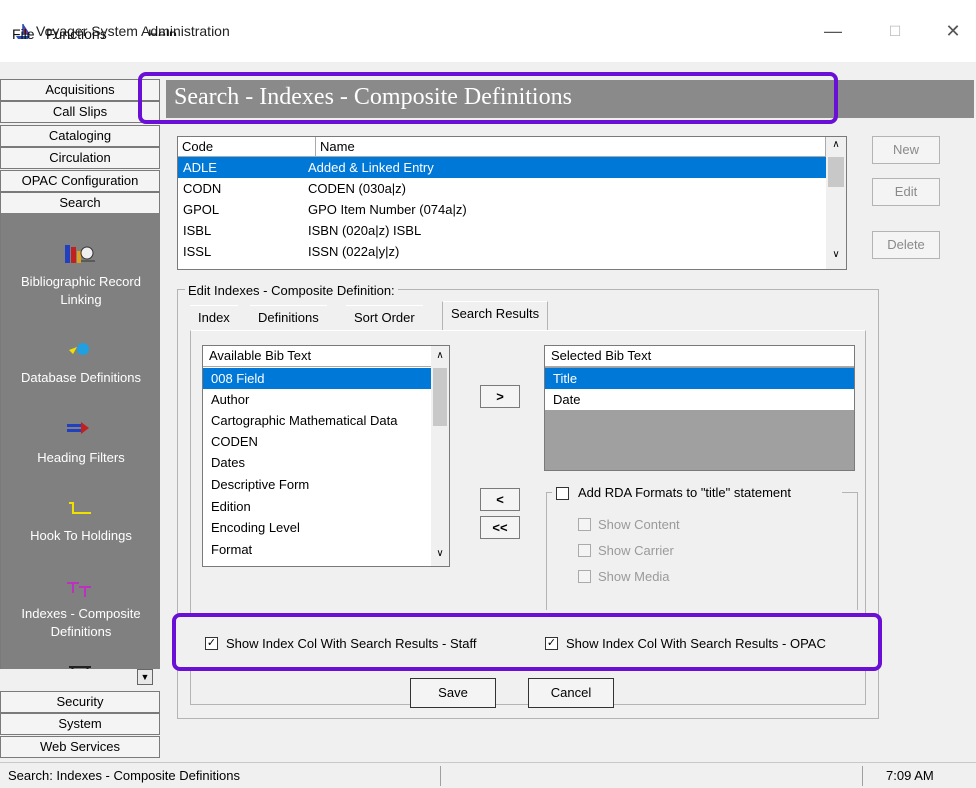 The image size is (976, 788). What do you see at coordinates (354, 251) in the screenshot?
I see `row-name: ISSN (022a|y|z)` at bounding box center [354, 251].